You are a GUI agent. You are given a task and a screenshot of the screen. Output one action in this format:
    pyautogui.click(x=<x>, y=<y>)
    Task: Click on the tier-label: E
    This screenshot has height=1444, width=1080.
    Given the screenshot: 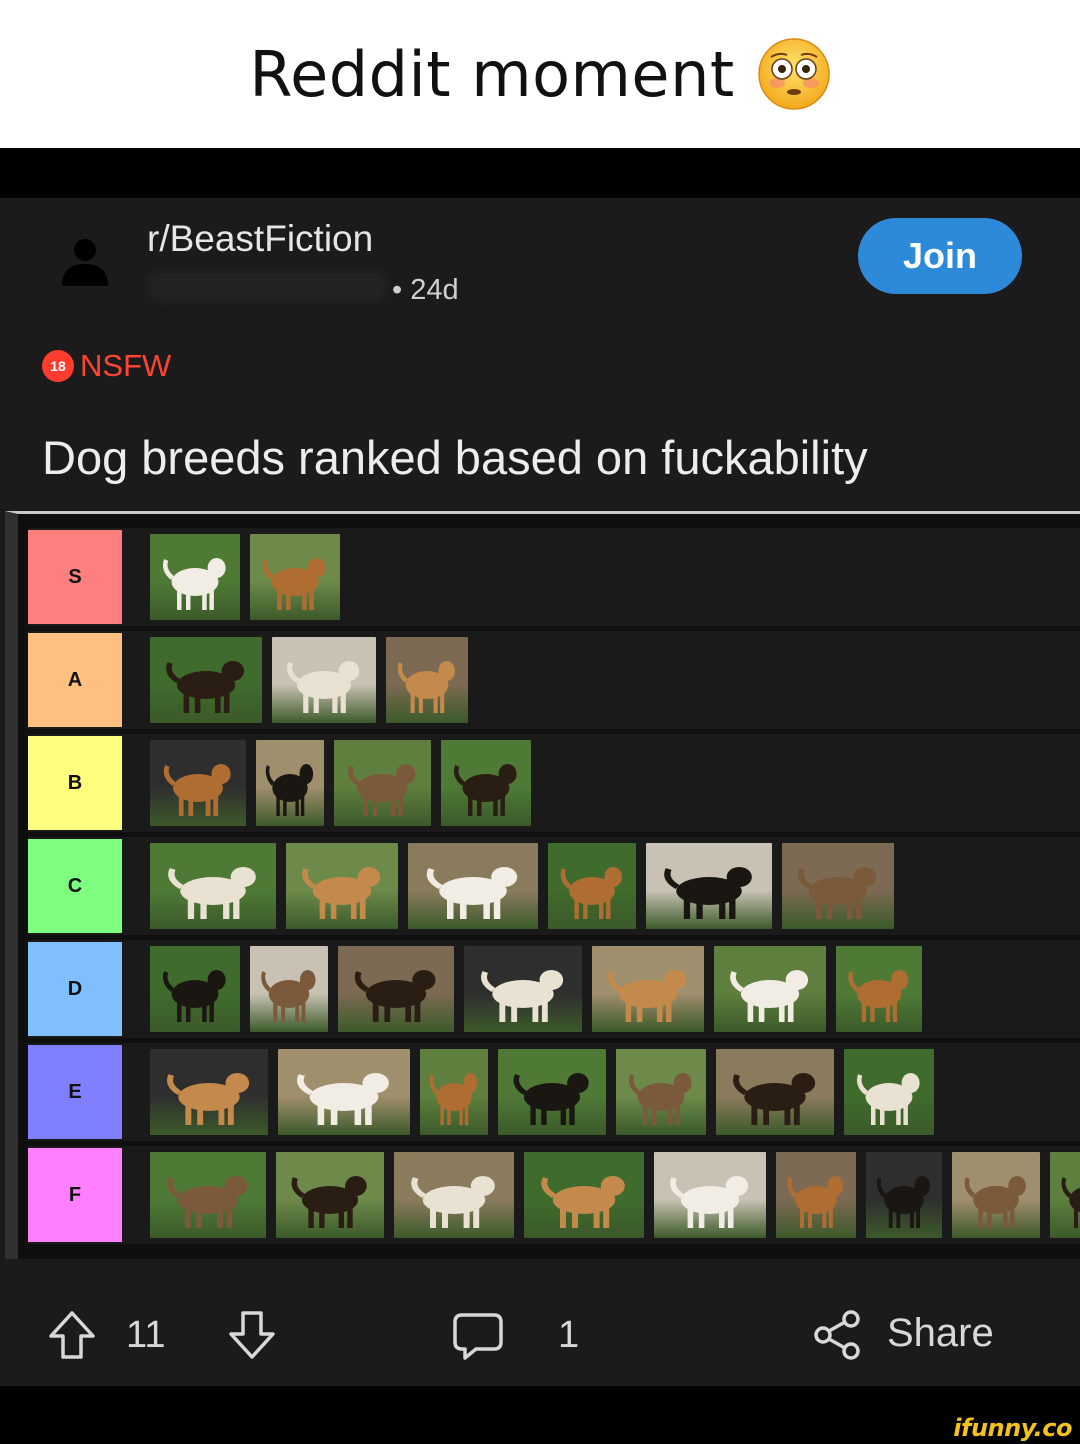 What is the action you would take?
    pyautogui.click(x=75, y=1092)
    